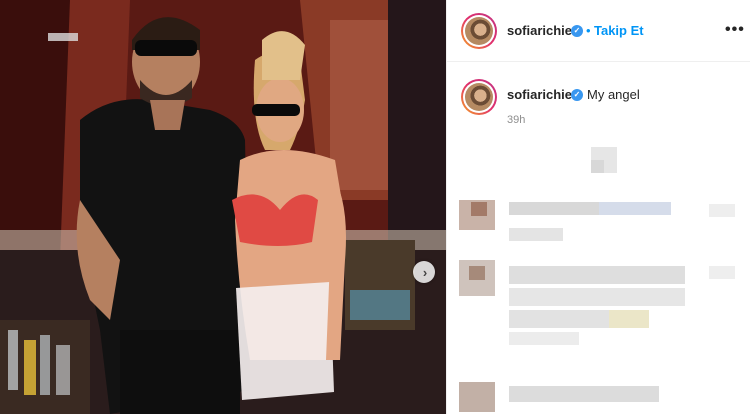 The image size is (750, 414). What do you see at coordinates (516, 120) in the screenshot?
I see `post-timestamp: 39h` at bounding box center [516, 120].